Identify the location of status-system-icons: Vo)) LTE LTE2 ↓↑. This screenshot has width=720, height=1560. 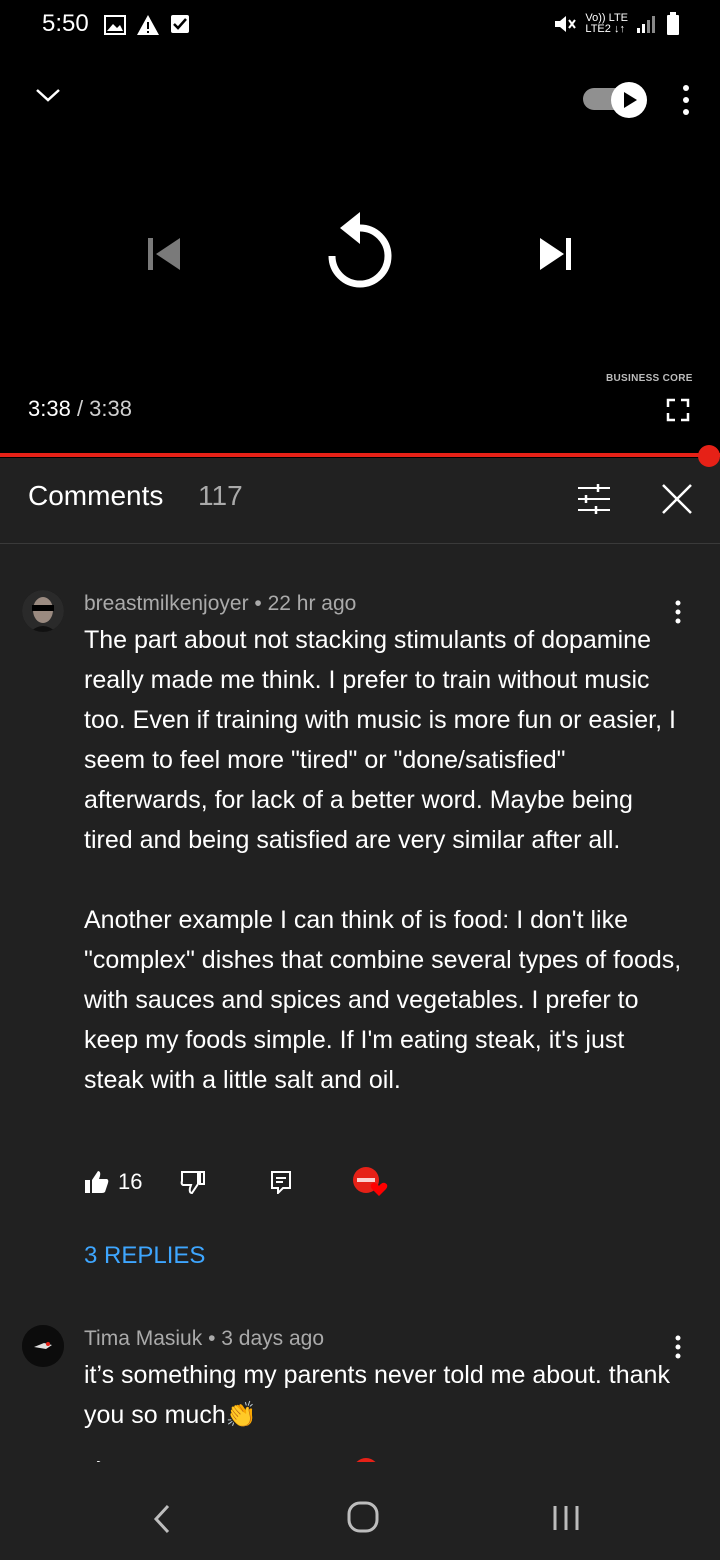
(616, 24).